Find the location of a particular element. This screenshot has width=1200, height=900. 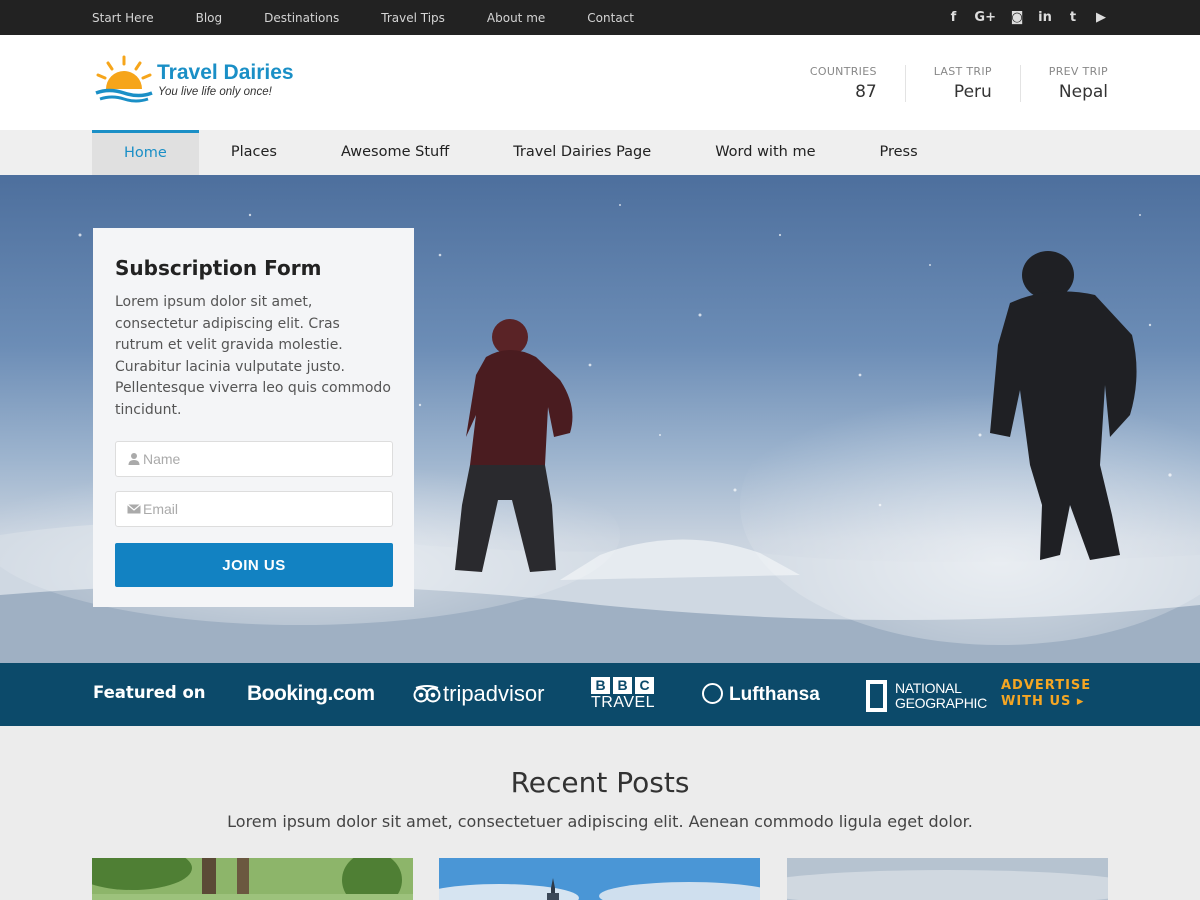

nav-item-places: Places is located at coordinates (254, 152).